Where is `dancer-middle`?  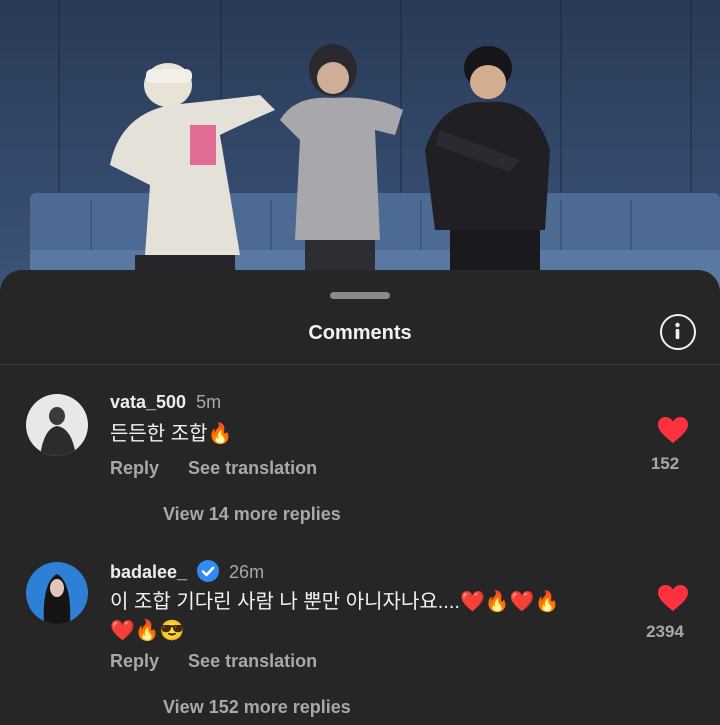 dancer-middle is located at coordinates (341, 167).